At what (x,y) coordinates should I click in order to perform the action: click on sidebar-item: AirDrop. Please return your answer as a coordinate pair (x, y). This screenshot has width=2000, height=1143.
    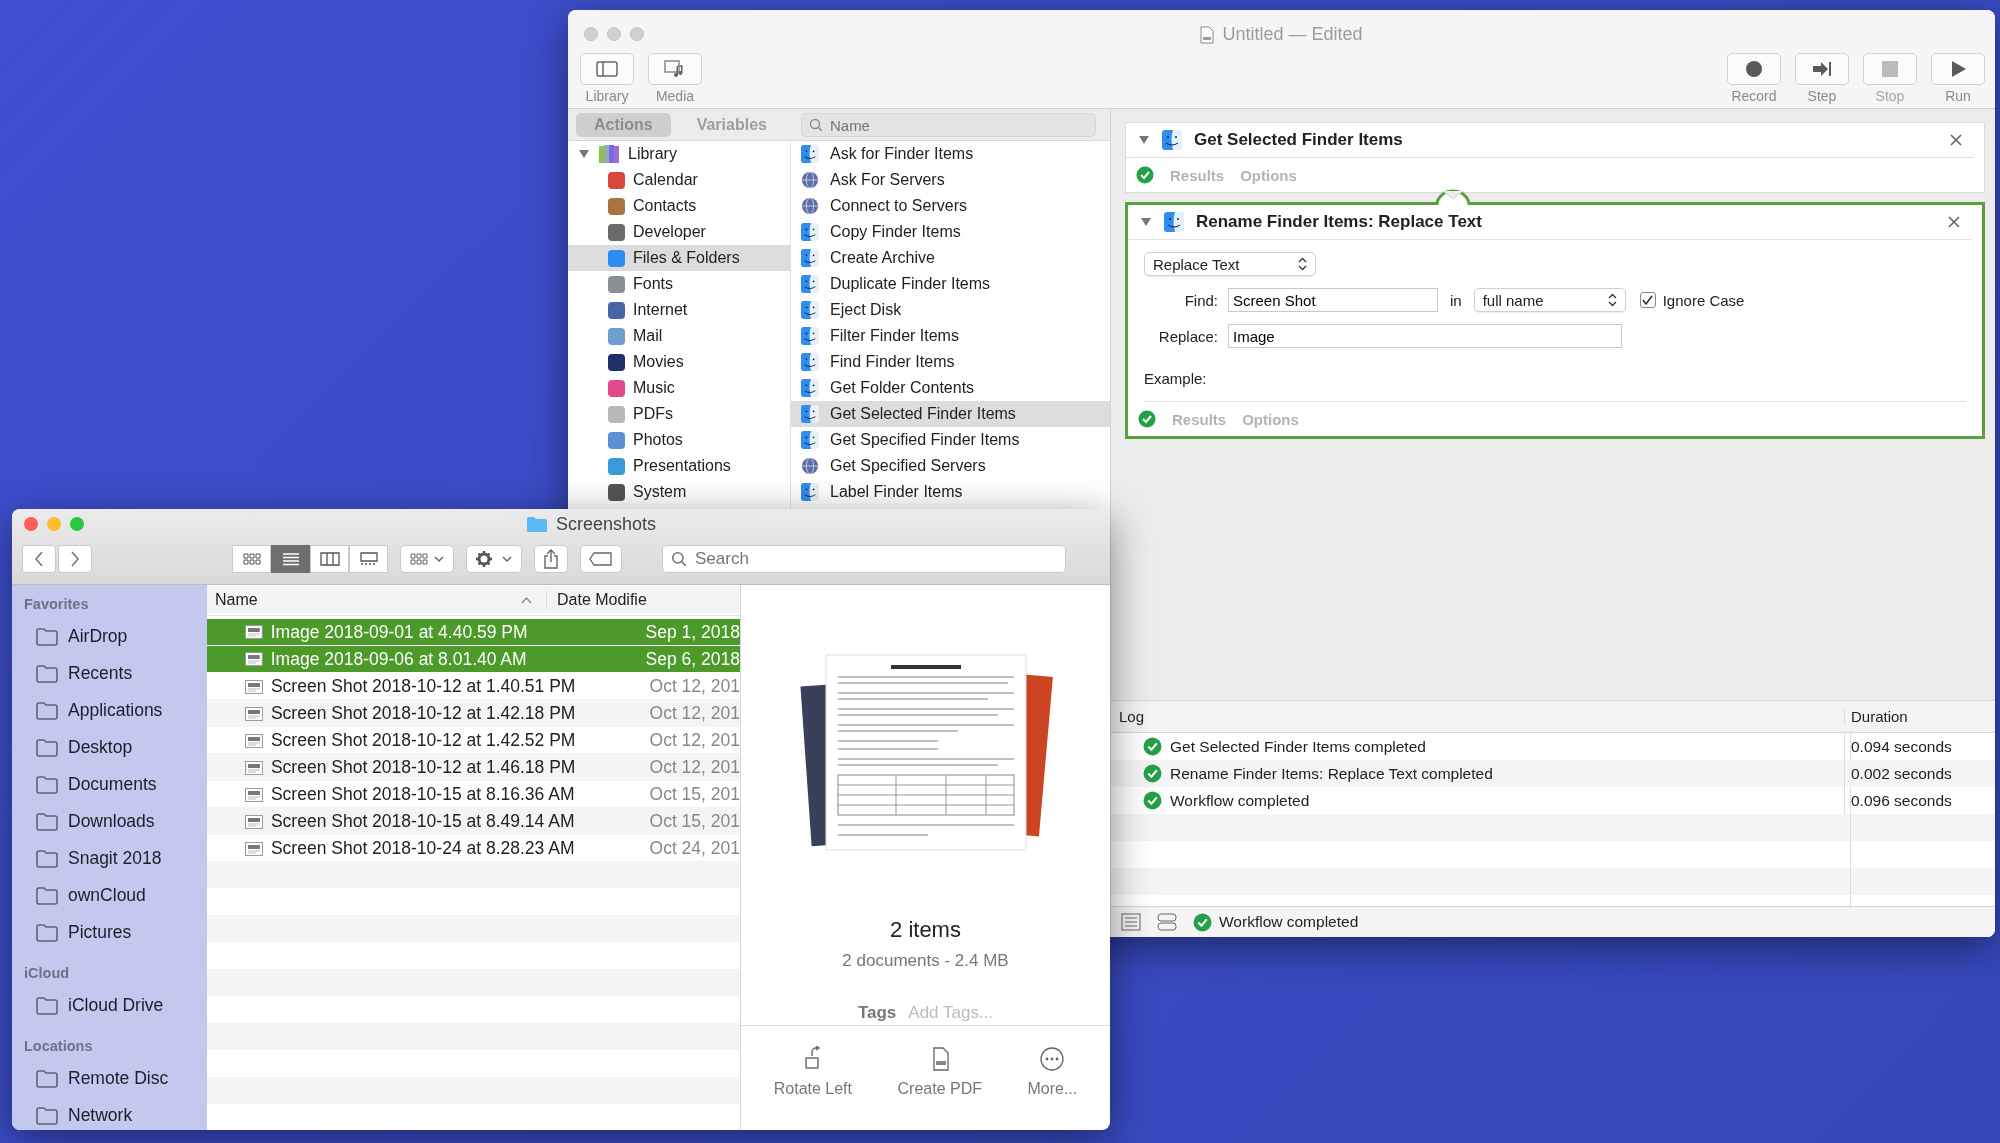
    Looking at the image, I should click on (115, 636).